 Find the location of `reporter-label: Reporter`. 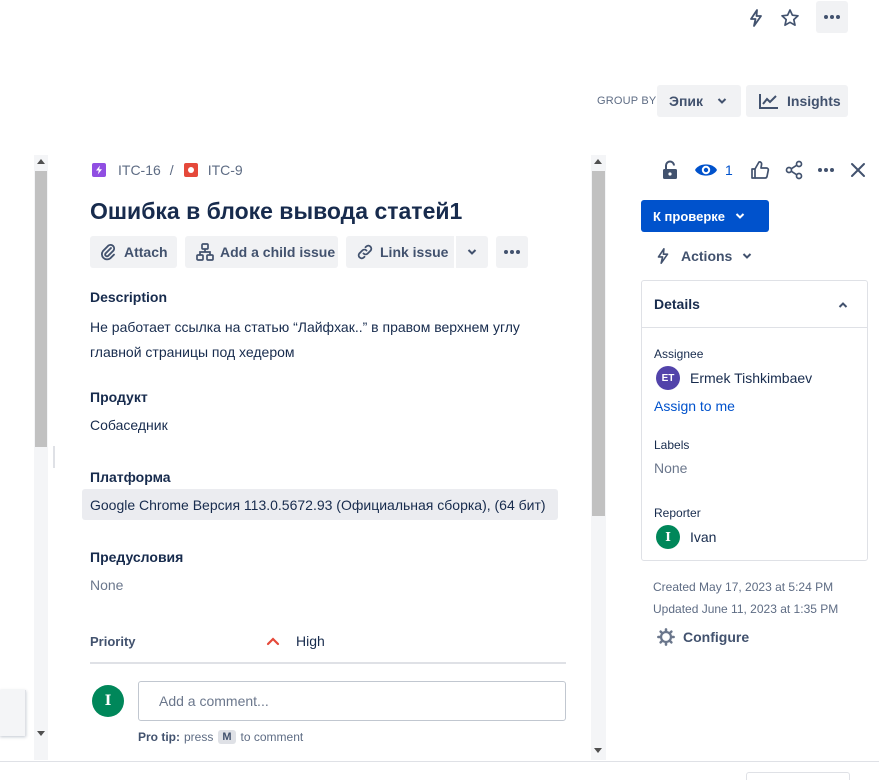

reporter-label: Reporter is located at coordinates (677, 513).